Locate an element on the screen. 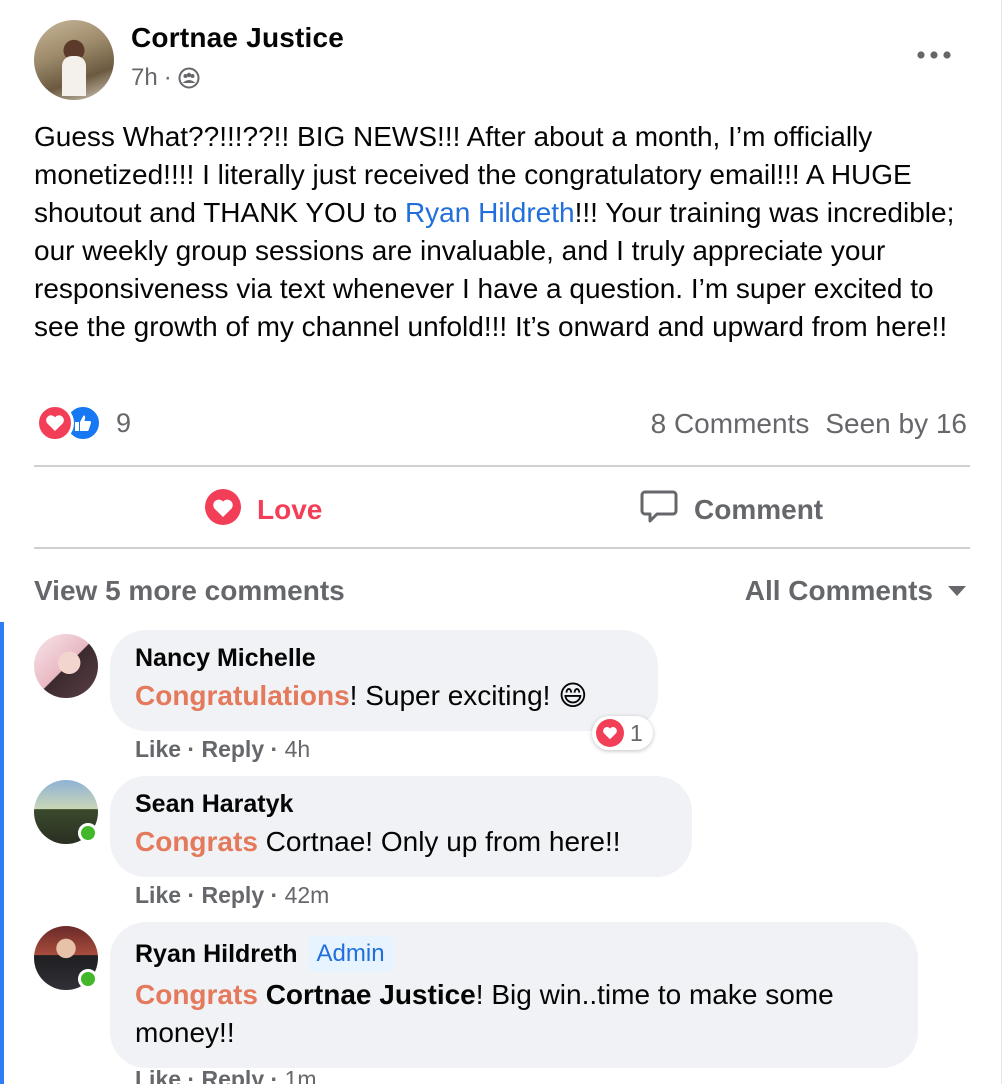  admin-badge: Admin is located at coordinates (350, 954).